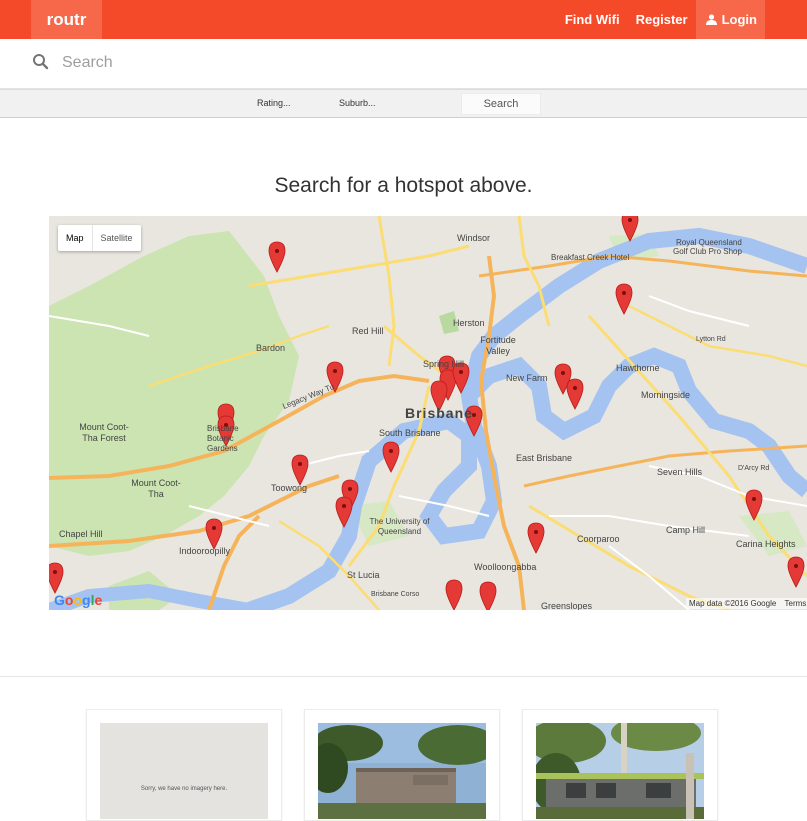  What do you see at coordinates (78, 600) in the screenshot?
I see `google-logo: Google` at bounding box center [78, 600].